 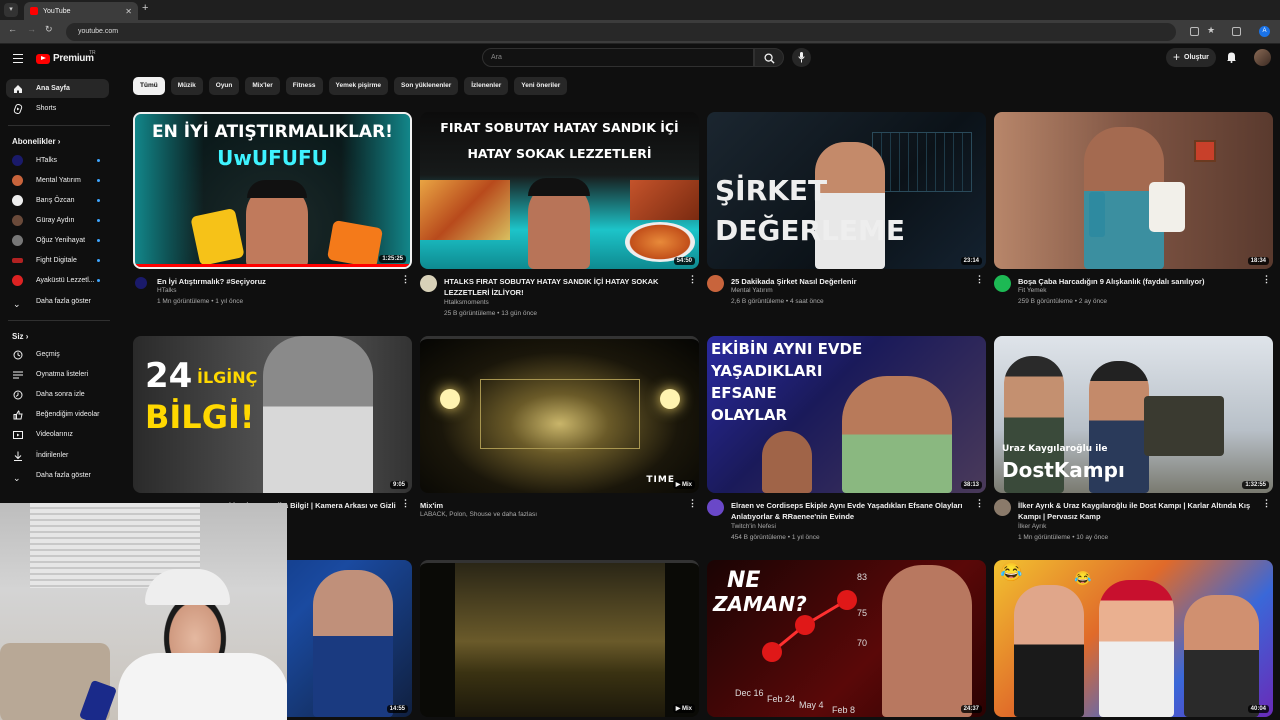 What do you see at coordinates (1194, 31) in the screenshot?
I see `cast-icon` at bounding box center [1194, 31].